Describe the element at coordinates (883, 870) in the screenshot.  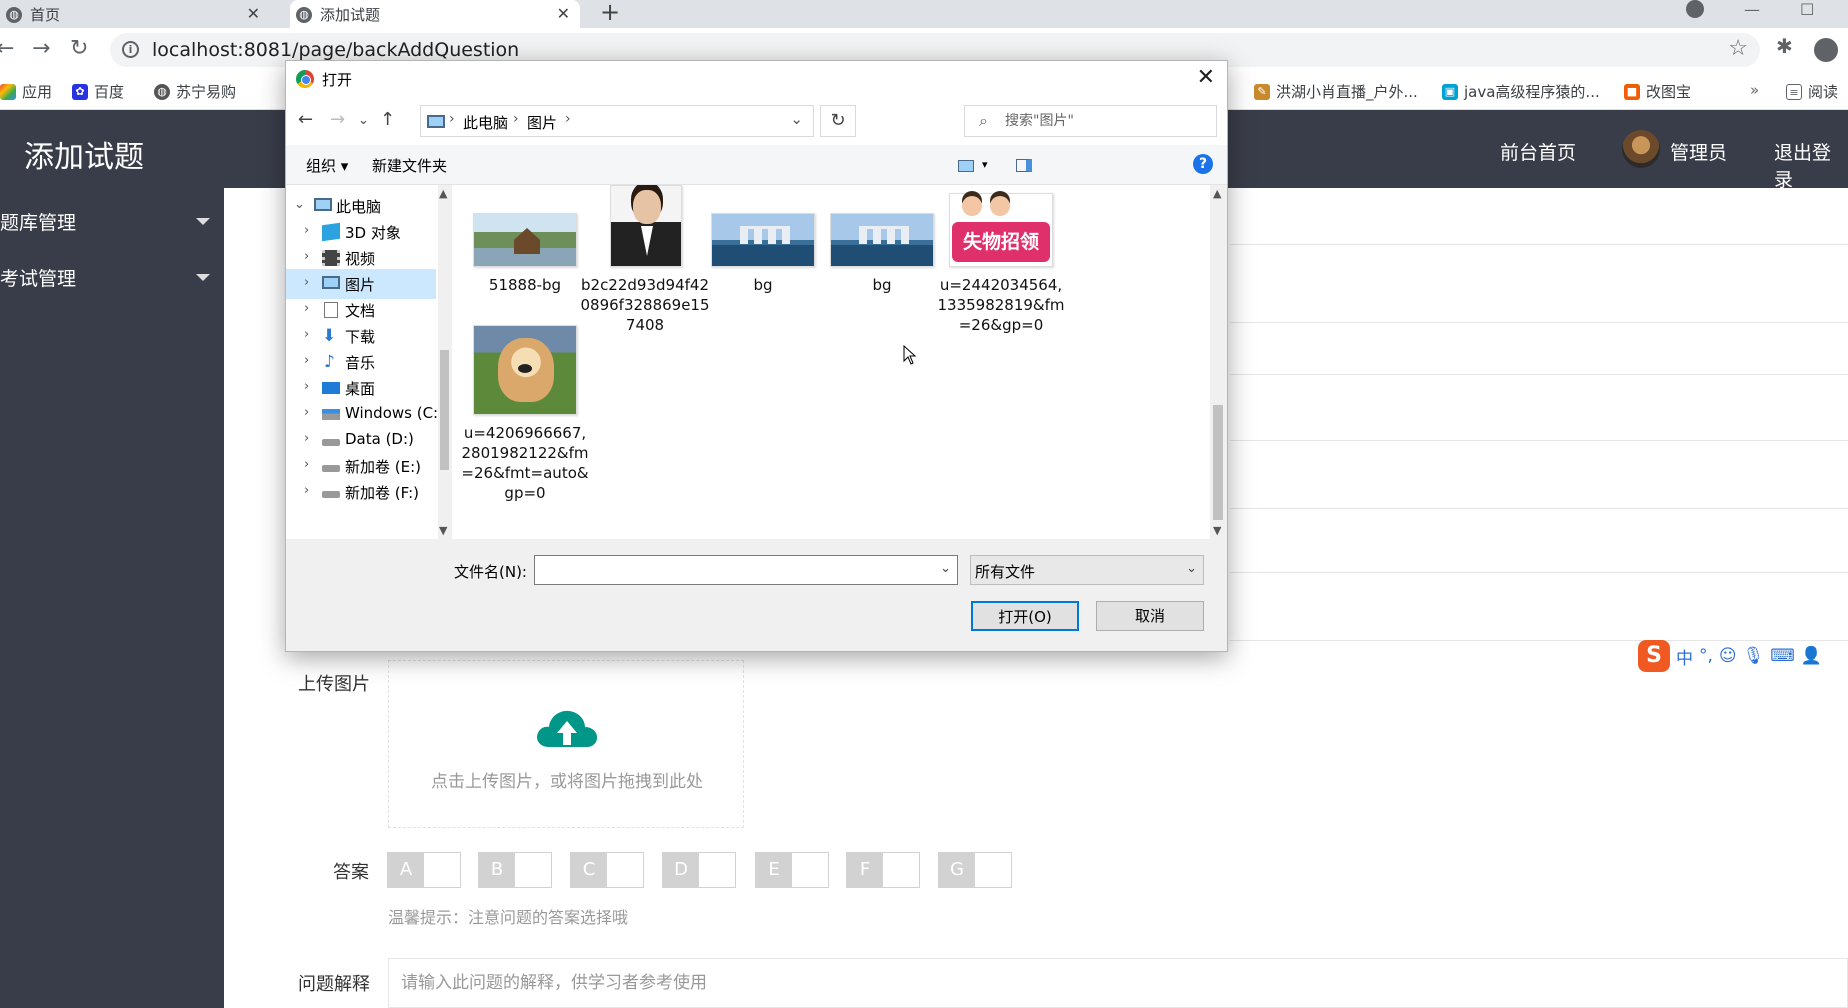
I see `answer-option-f: F` at that location.